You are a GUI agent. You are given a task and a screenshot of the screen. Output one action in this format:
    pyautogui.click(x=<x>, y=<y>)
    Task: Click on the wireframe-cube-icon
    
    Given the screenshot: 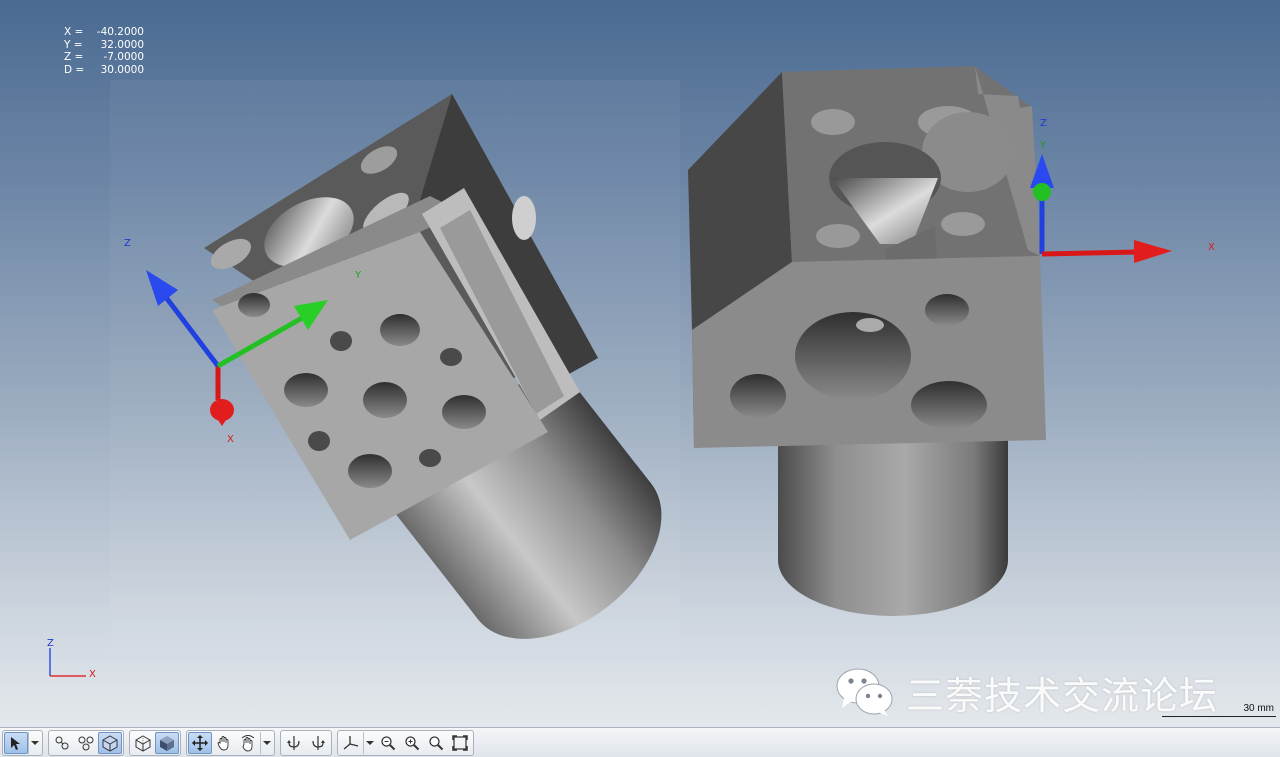 What is the action you would take?
    pyautogui.click(x=143, y=743)
    